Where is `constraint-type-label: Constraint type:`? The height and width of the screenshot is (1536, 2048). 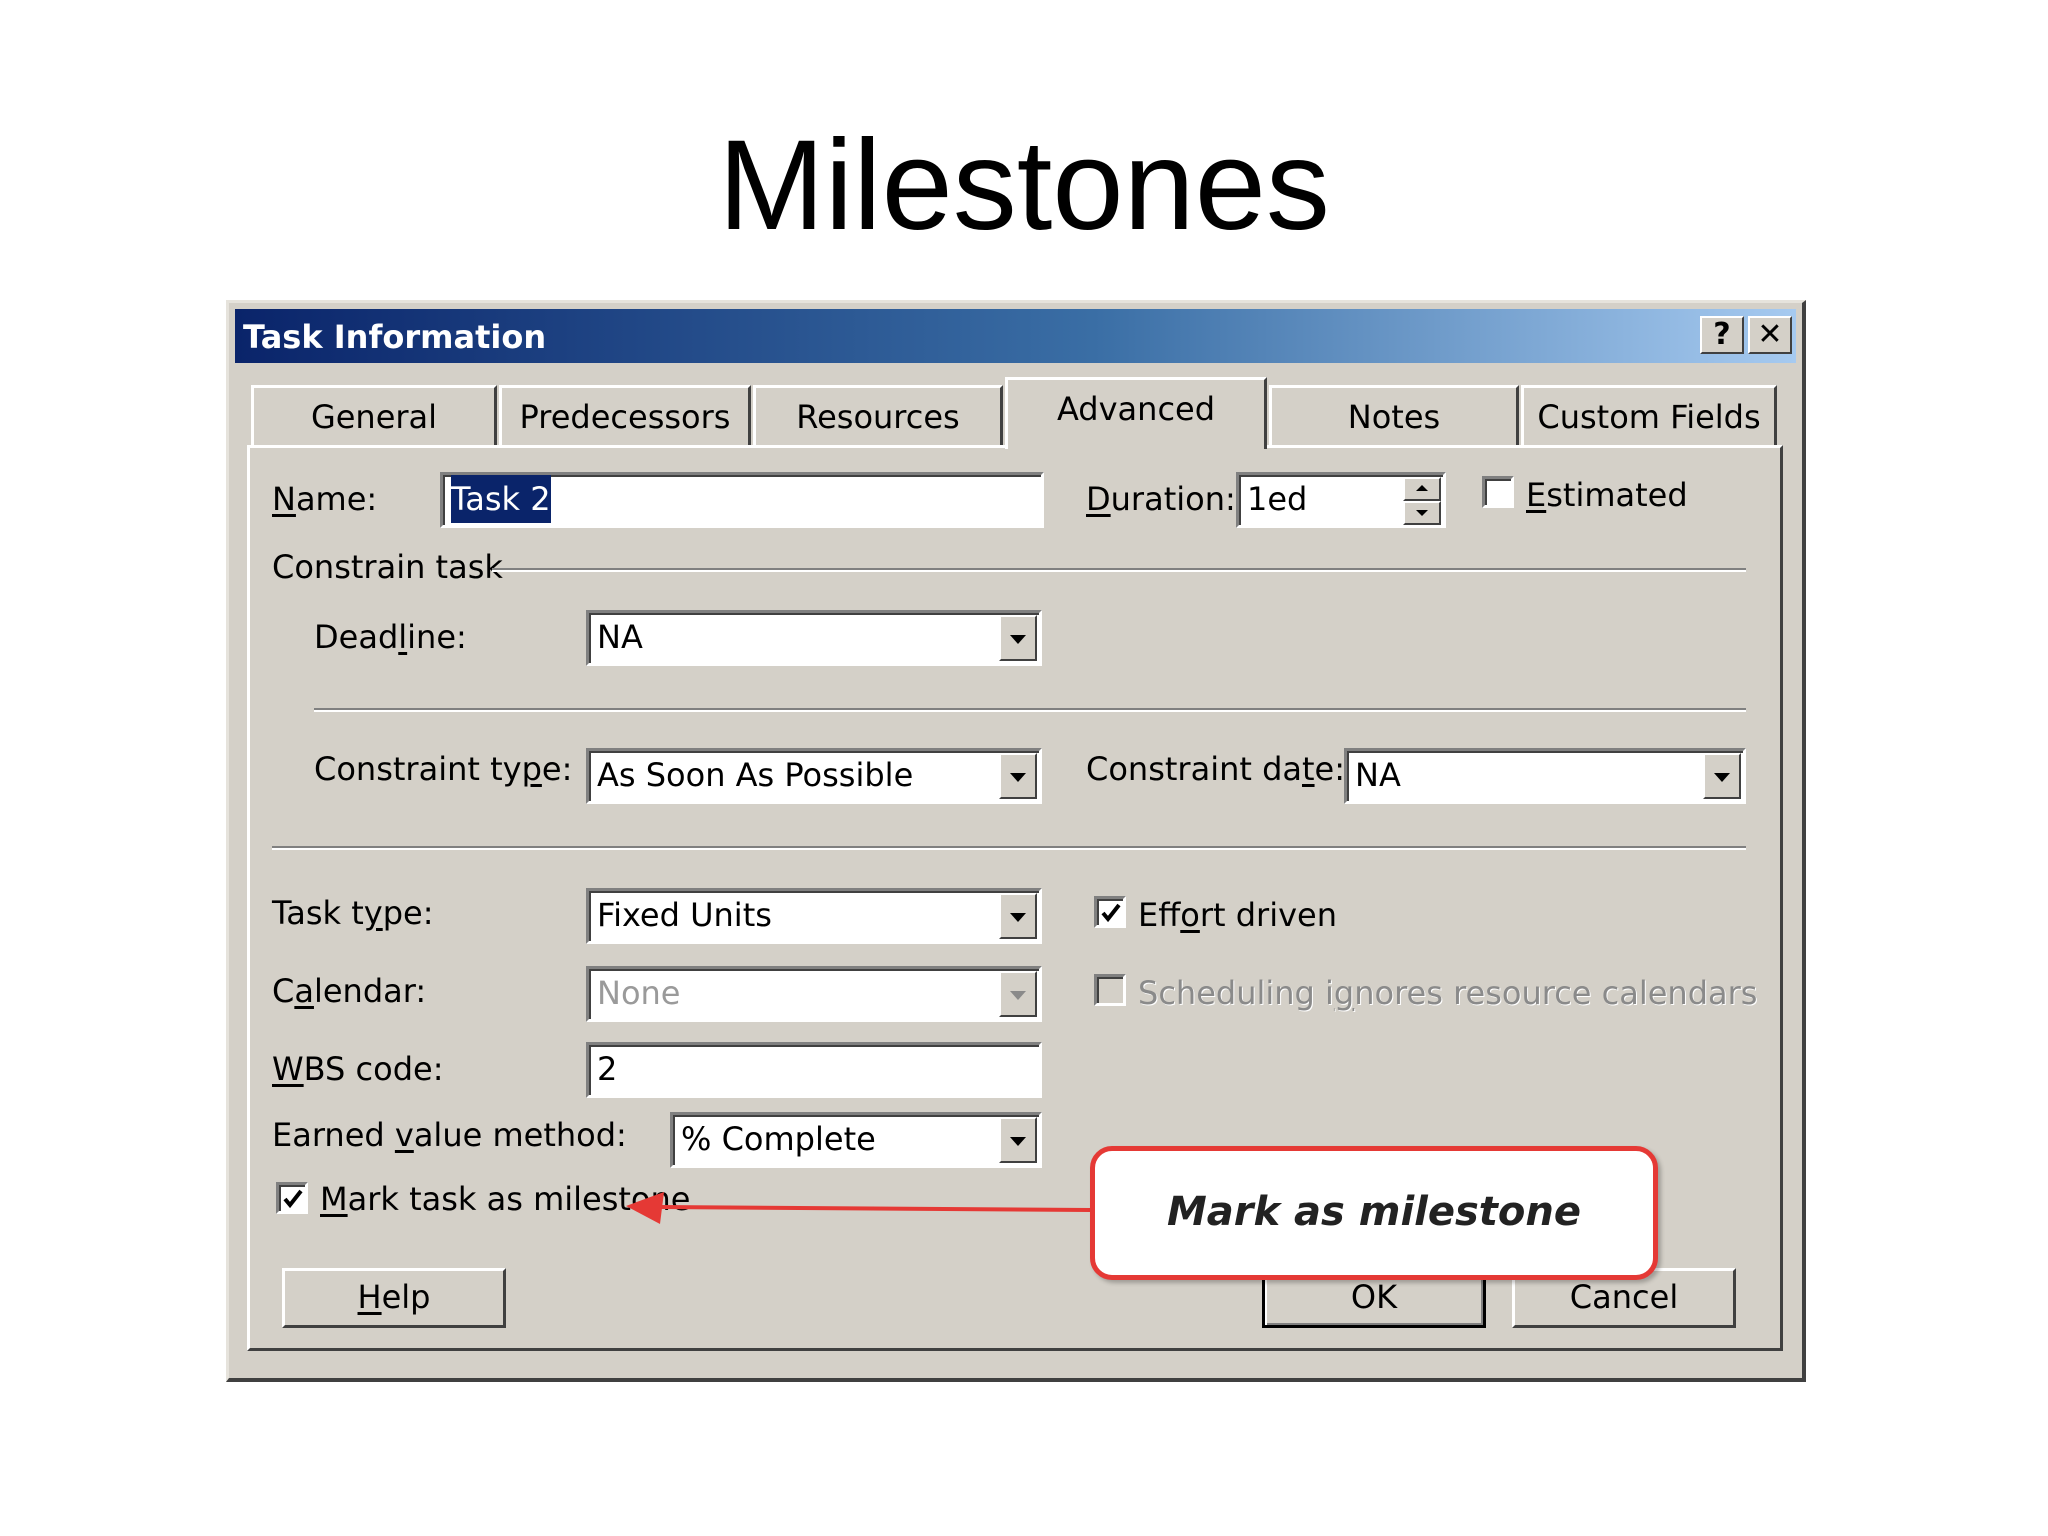 constraint-type-label: Constraint type: is located at coordinates (443, 769).